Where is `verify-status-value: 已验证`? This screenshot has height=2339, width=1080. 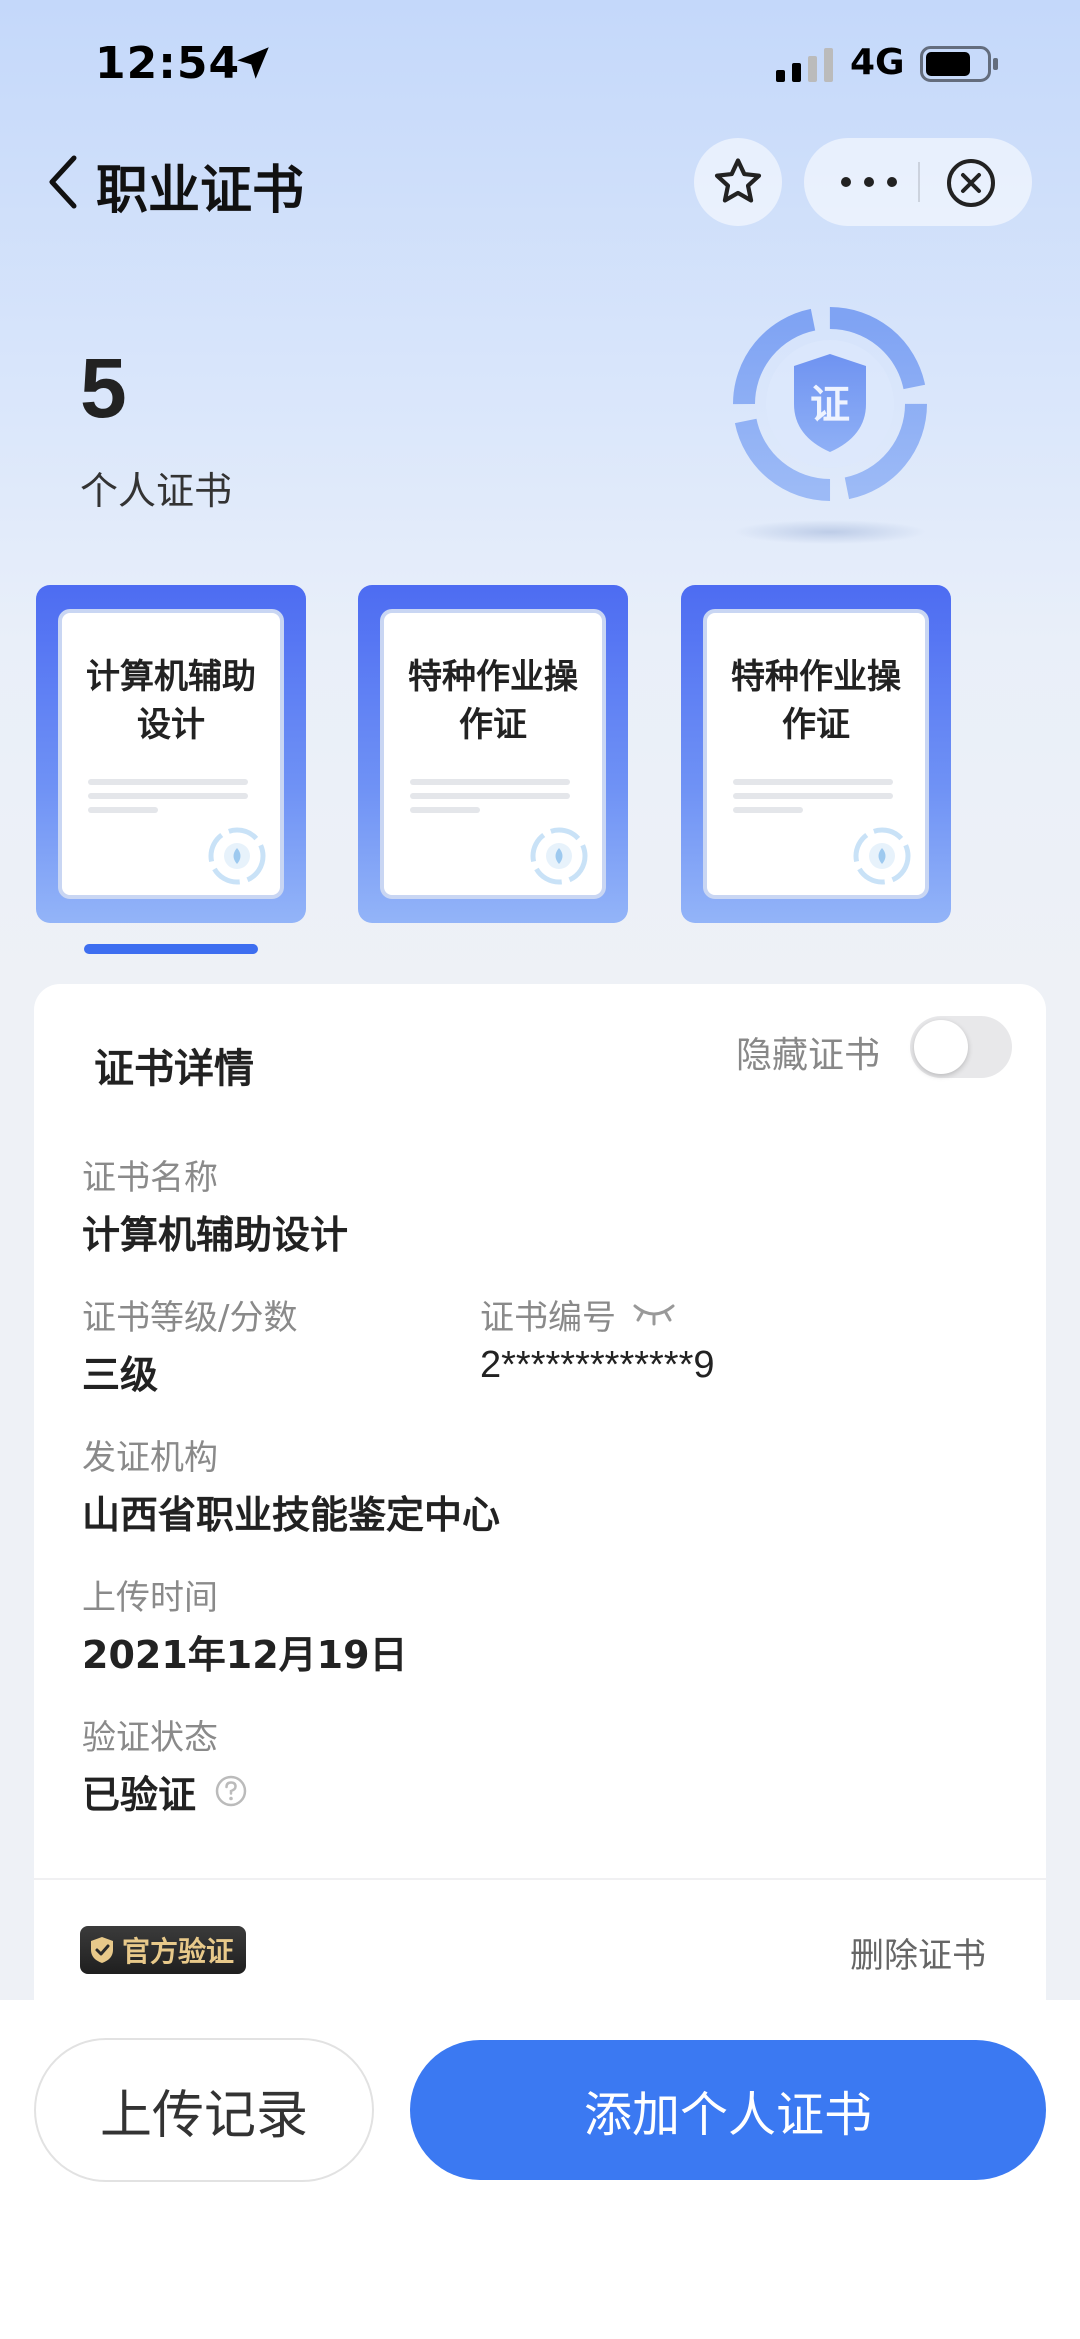 verify-status-value: 已验证 is located at coordinates (139, 1795).